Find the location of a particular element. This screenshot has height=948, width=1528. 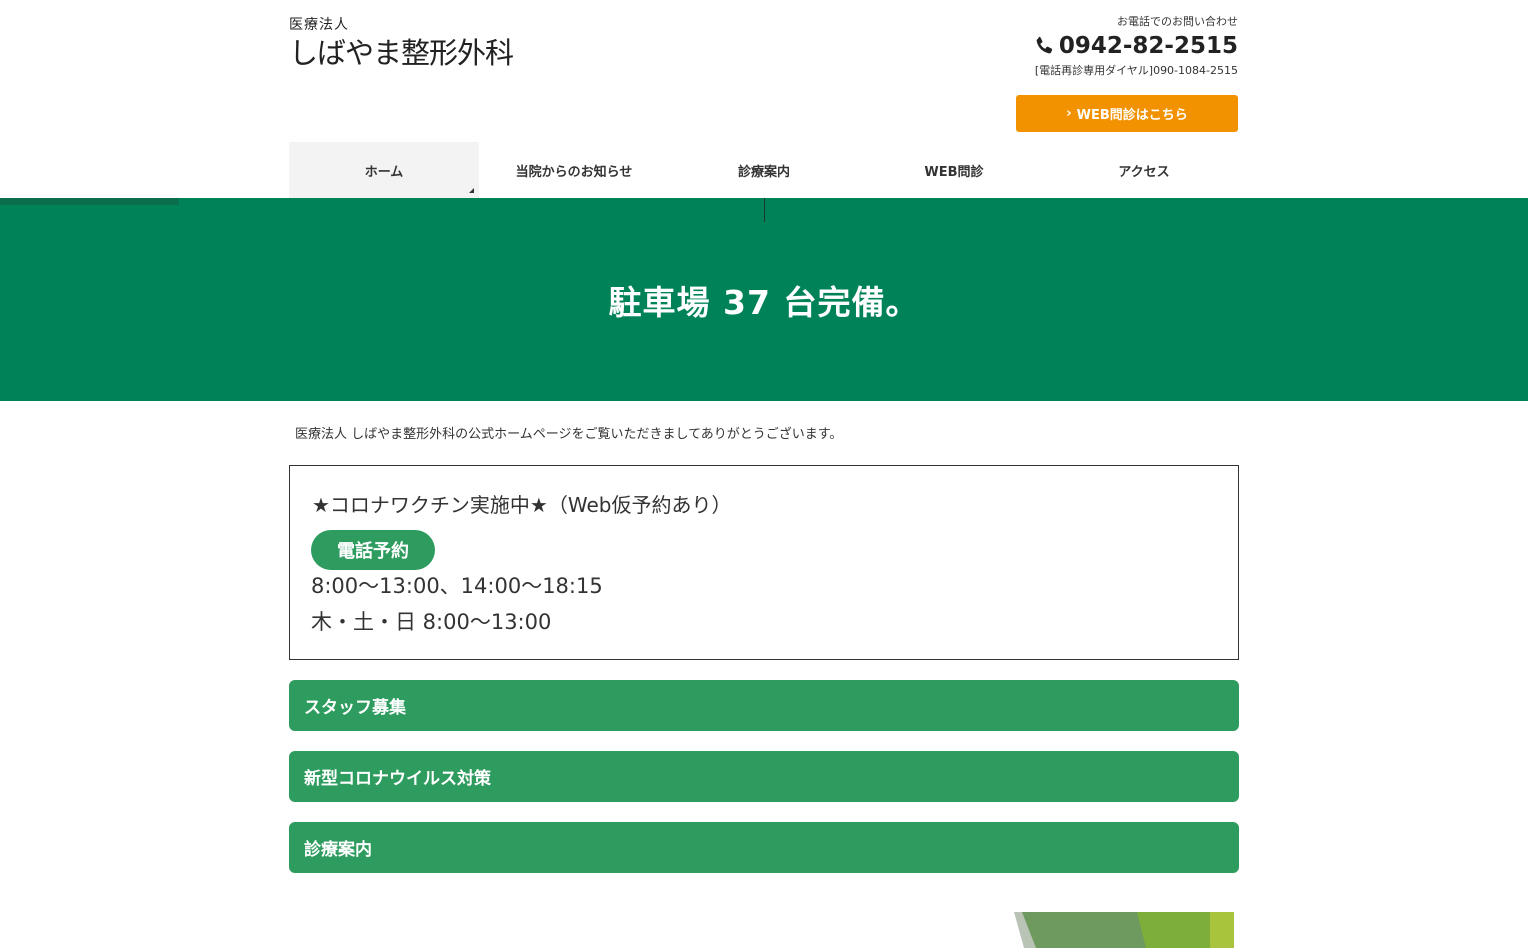

accordion-label: スタッフ募集 is located at coordinates (355, 708).